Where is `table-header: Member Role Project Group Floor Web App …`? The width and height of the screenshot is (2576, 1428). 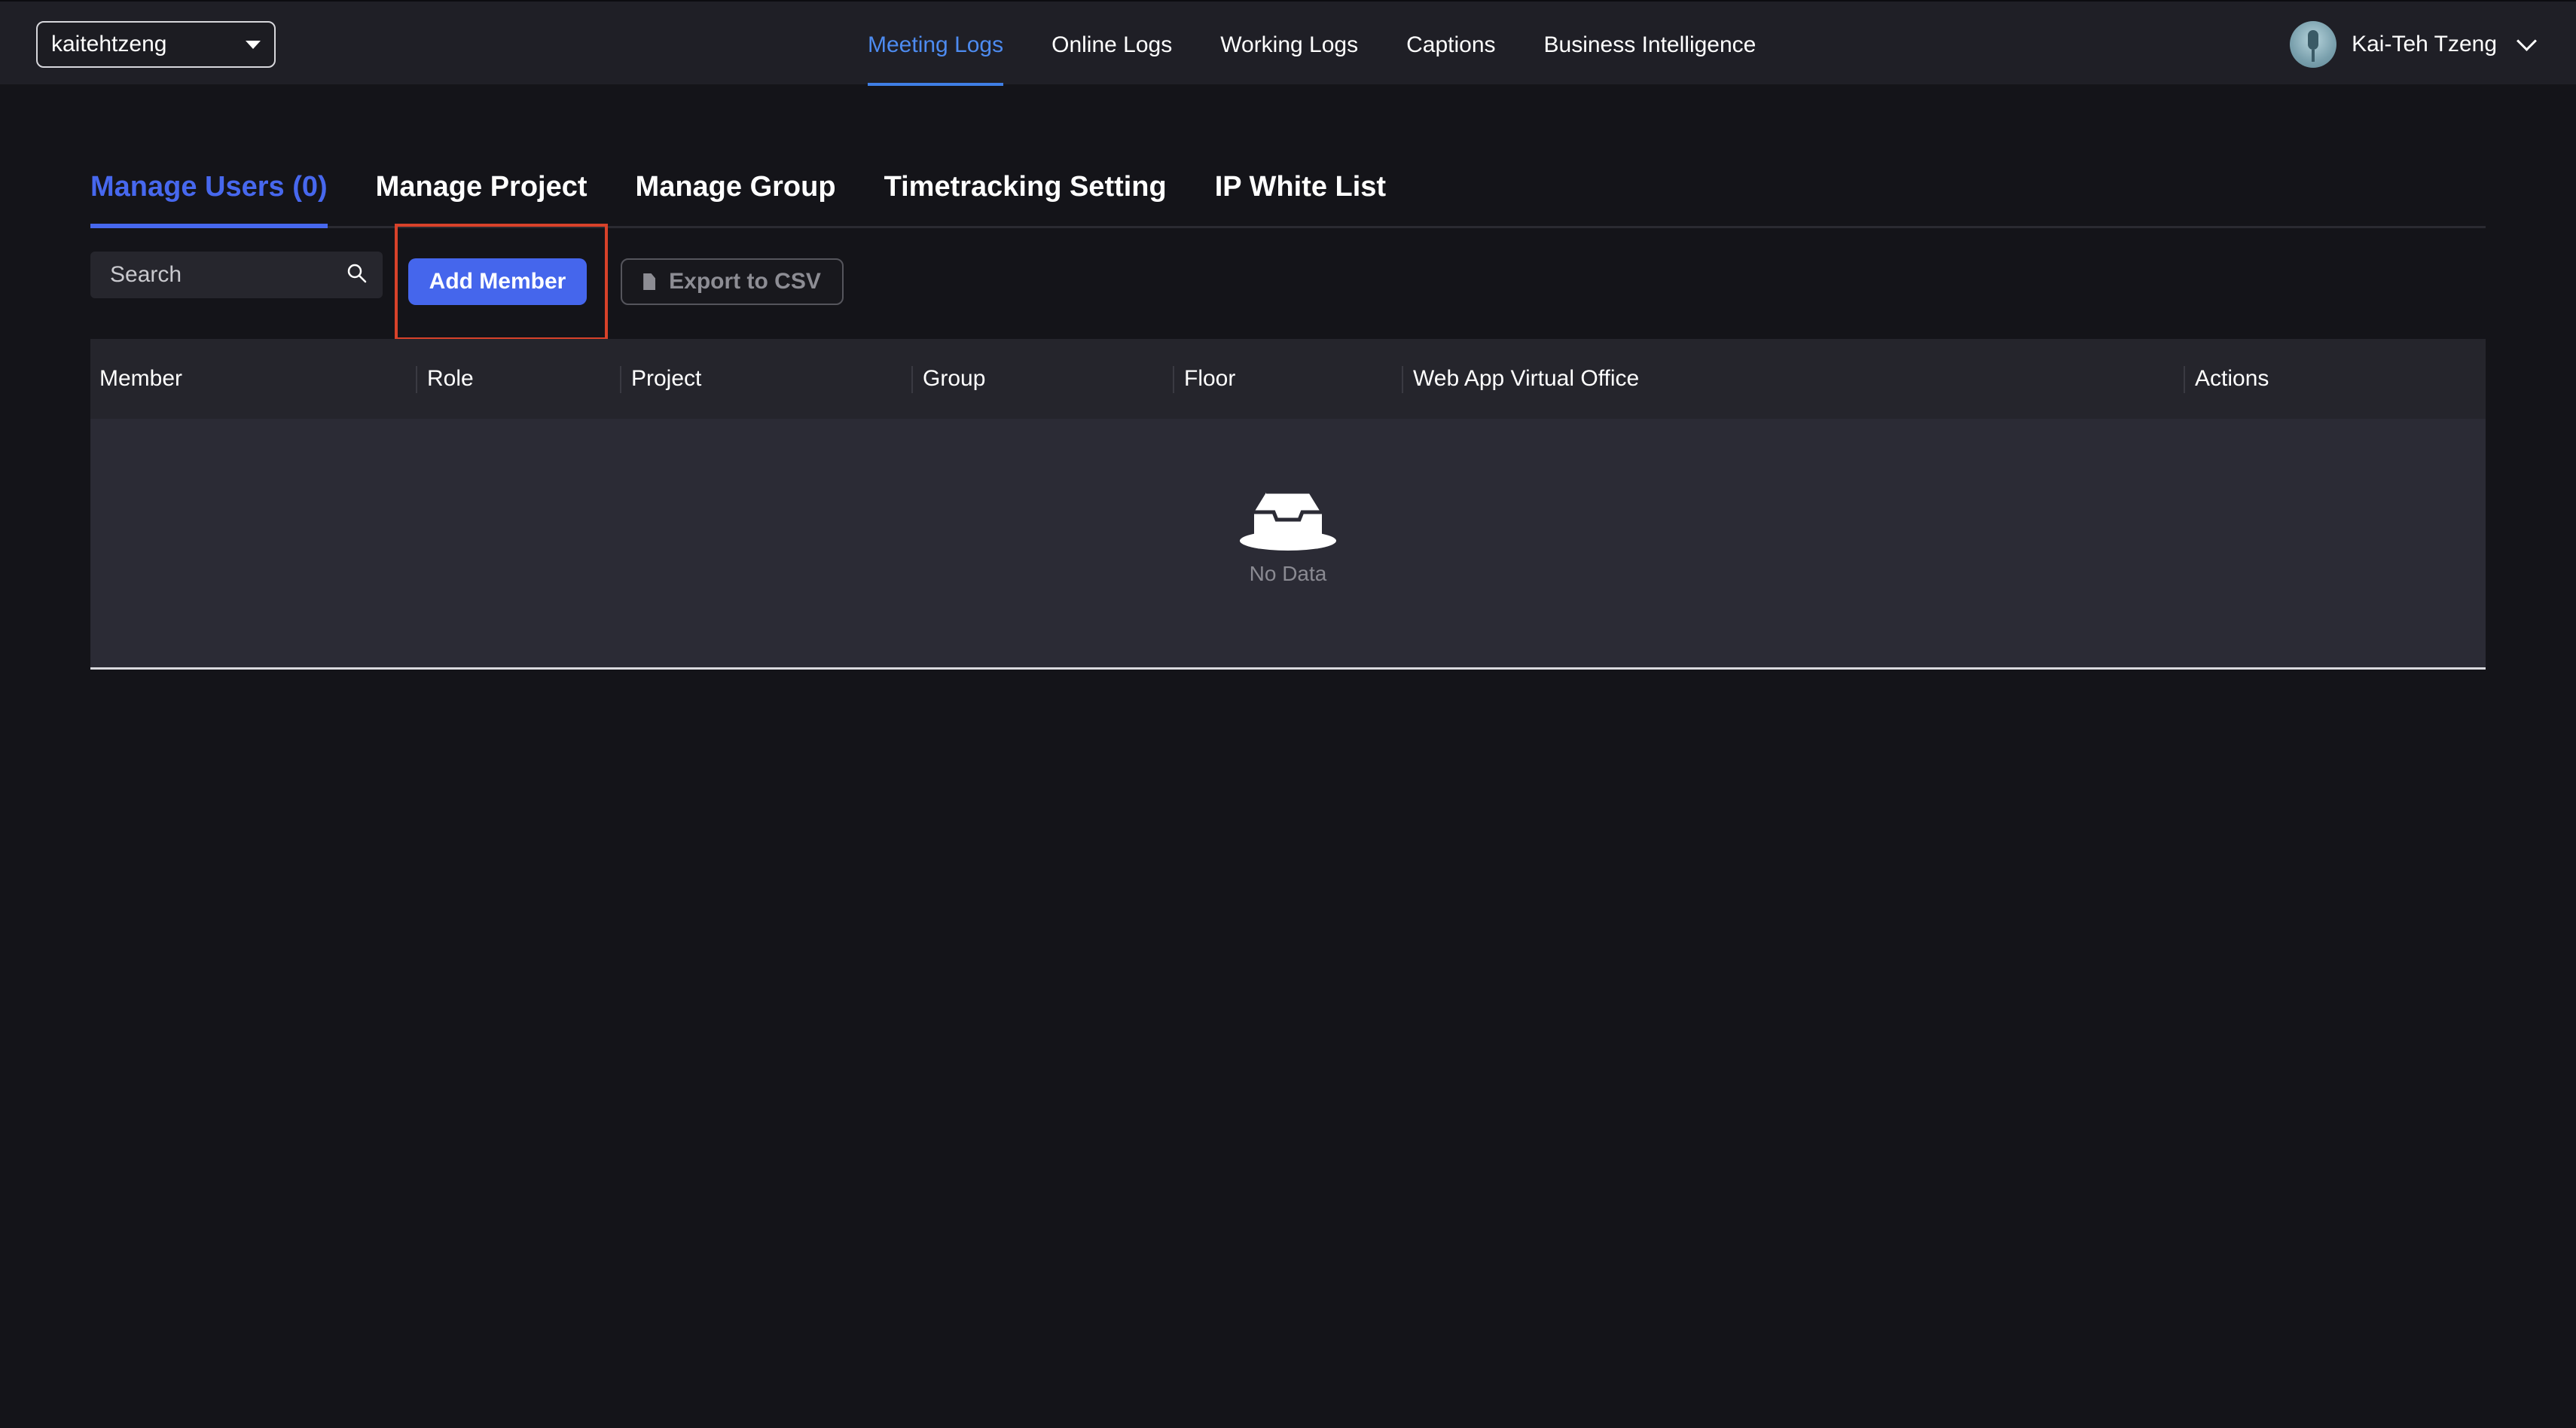
table-header: Member Role Project Group Floor Web App … is located at coordinates (1288, 379).